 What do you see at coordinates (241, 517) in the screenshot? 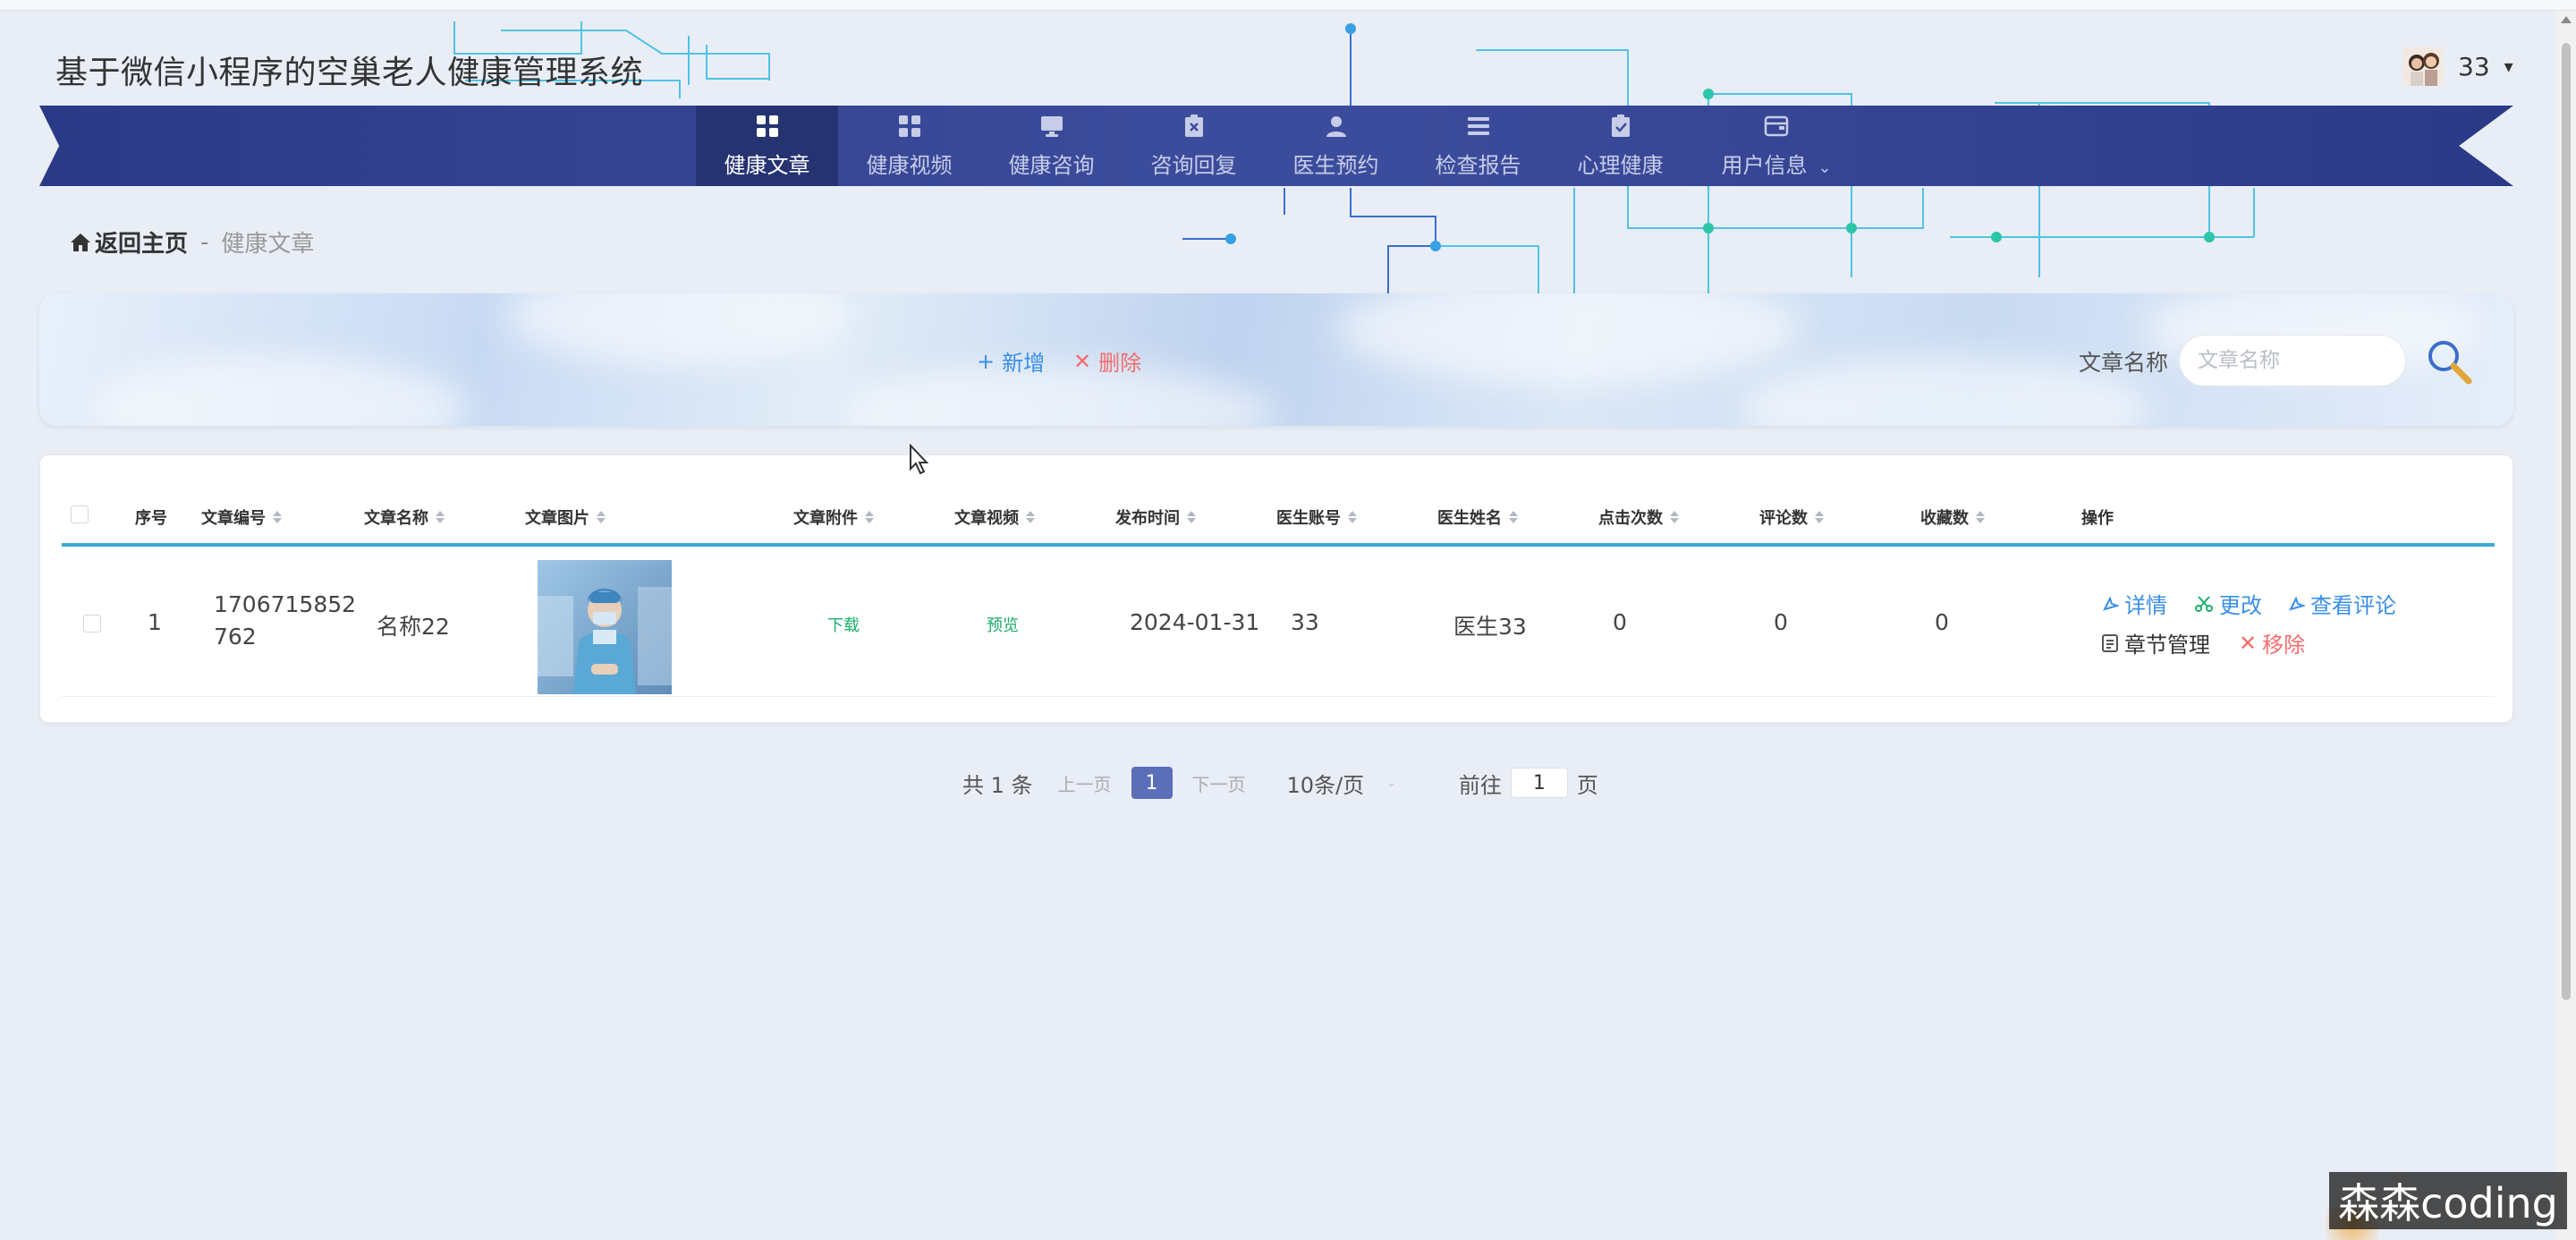
I see `column-header: 文章编号` at bounding box center [241, 517].